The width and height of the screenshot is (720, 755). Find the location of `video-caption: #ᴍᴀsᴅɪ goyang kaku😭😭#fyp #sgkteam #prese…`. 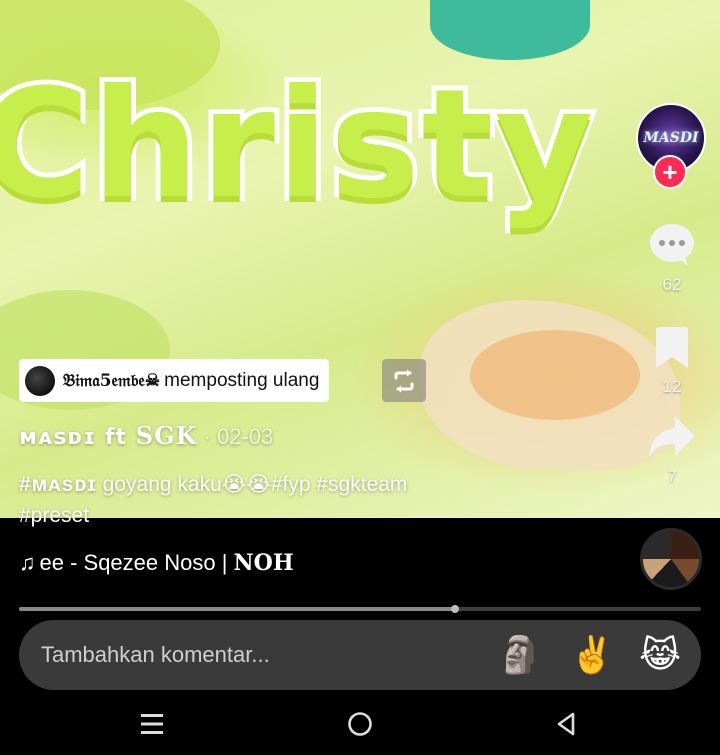

video-caption: #ᴍᴀsᴅɪ goyang kaku😭😭#fyp #sgkteam #prese… is located at coordinates (259, 500).